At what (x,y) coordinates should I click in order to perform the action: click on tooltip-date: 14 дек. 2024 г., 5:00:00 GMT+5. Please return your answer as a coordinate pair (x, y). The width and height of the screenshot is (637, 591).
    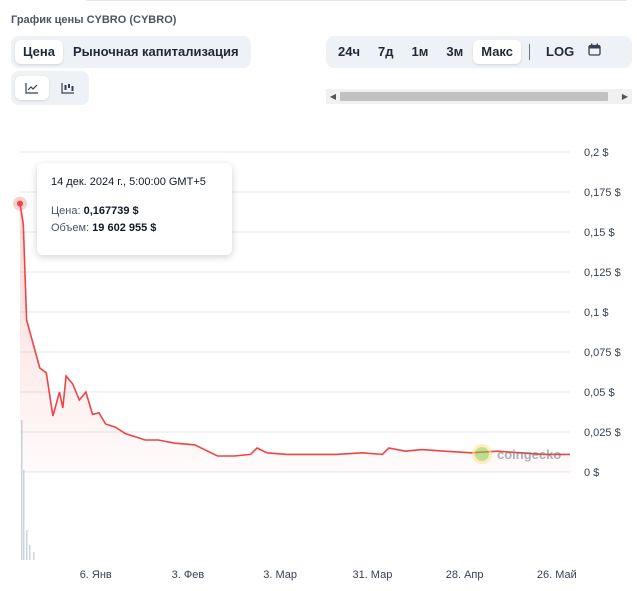
    Looking at the image, I should click on (128, 182).